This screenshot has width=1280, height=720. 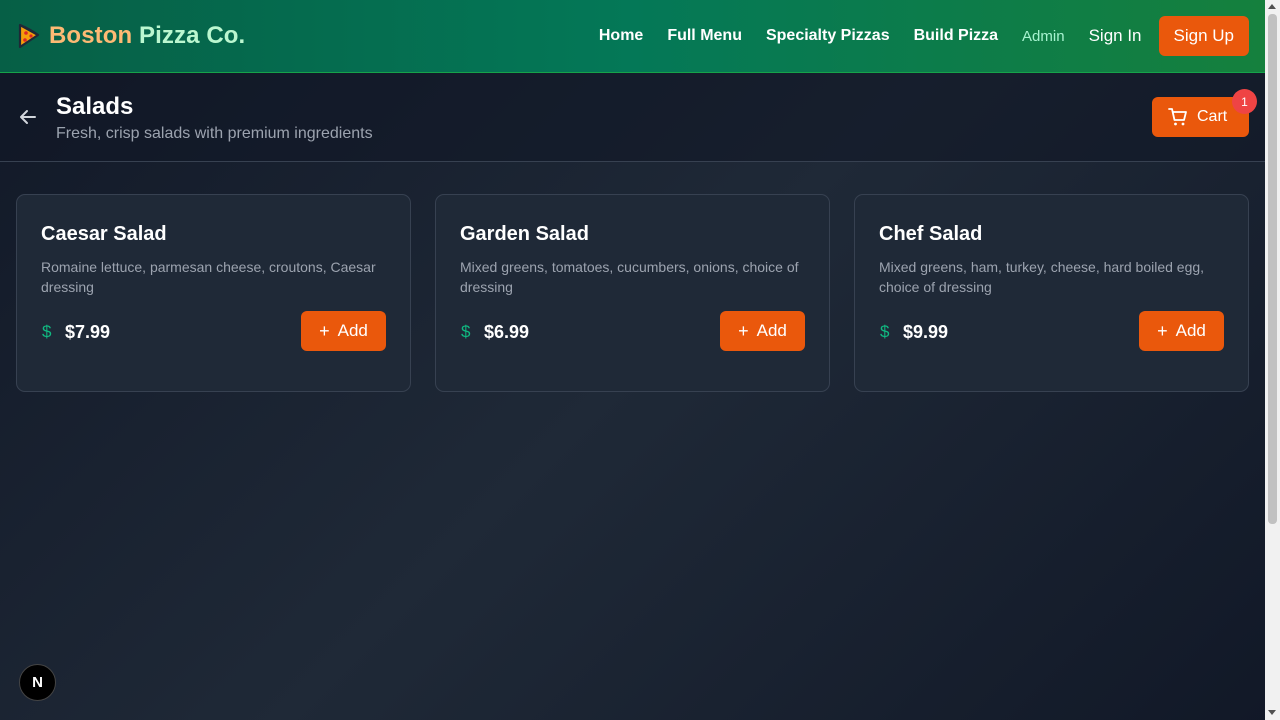 I want to click on item-name: Garden Salad, so click(x=524, y=234).